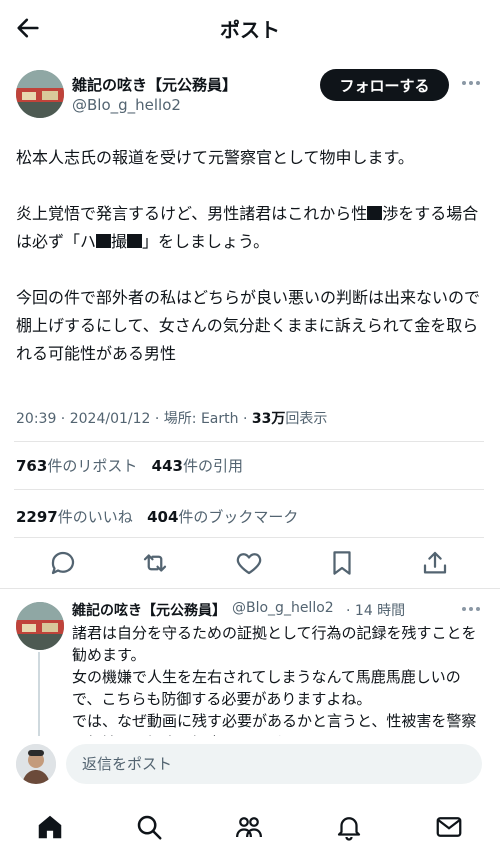  What do you see at coordinates (63, 563) in the screenshot?
I see `reply-bubble-icon` at bounding box center [63, 563].